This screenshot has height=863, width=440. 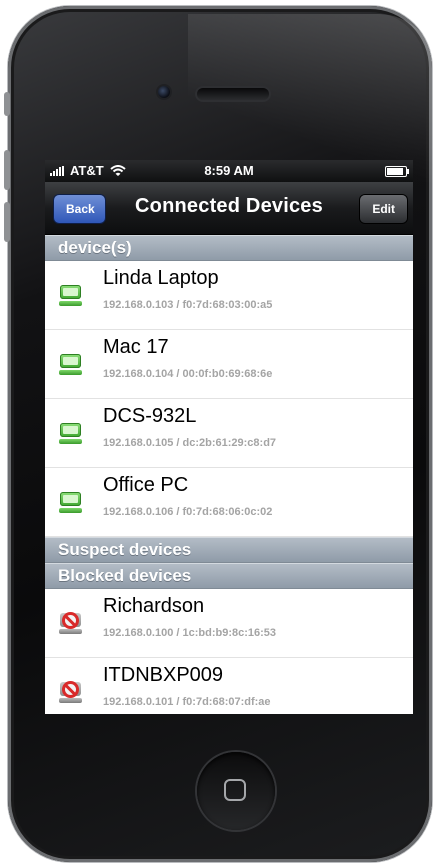 I want to click on status-bar: AT&T 8:59 AM, so click(x=229, y=171).